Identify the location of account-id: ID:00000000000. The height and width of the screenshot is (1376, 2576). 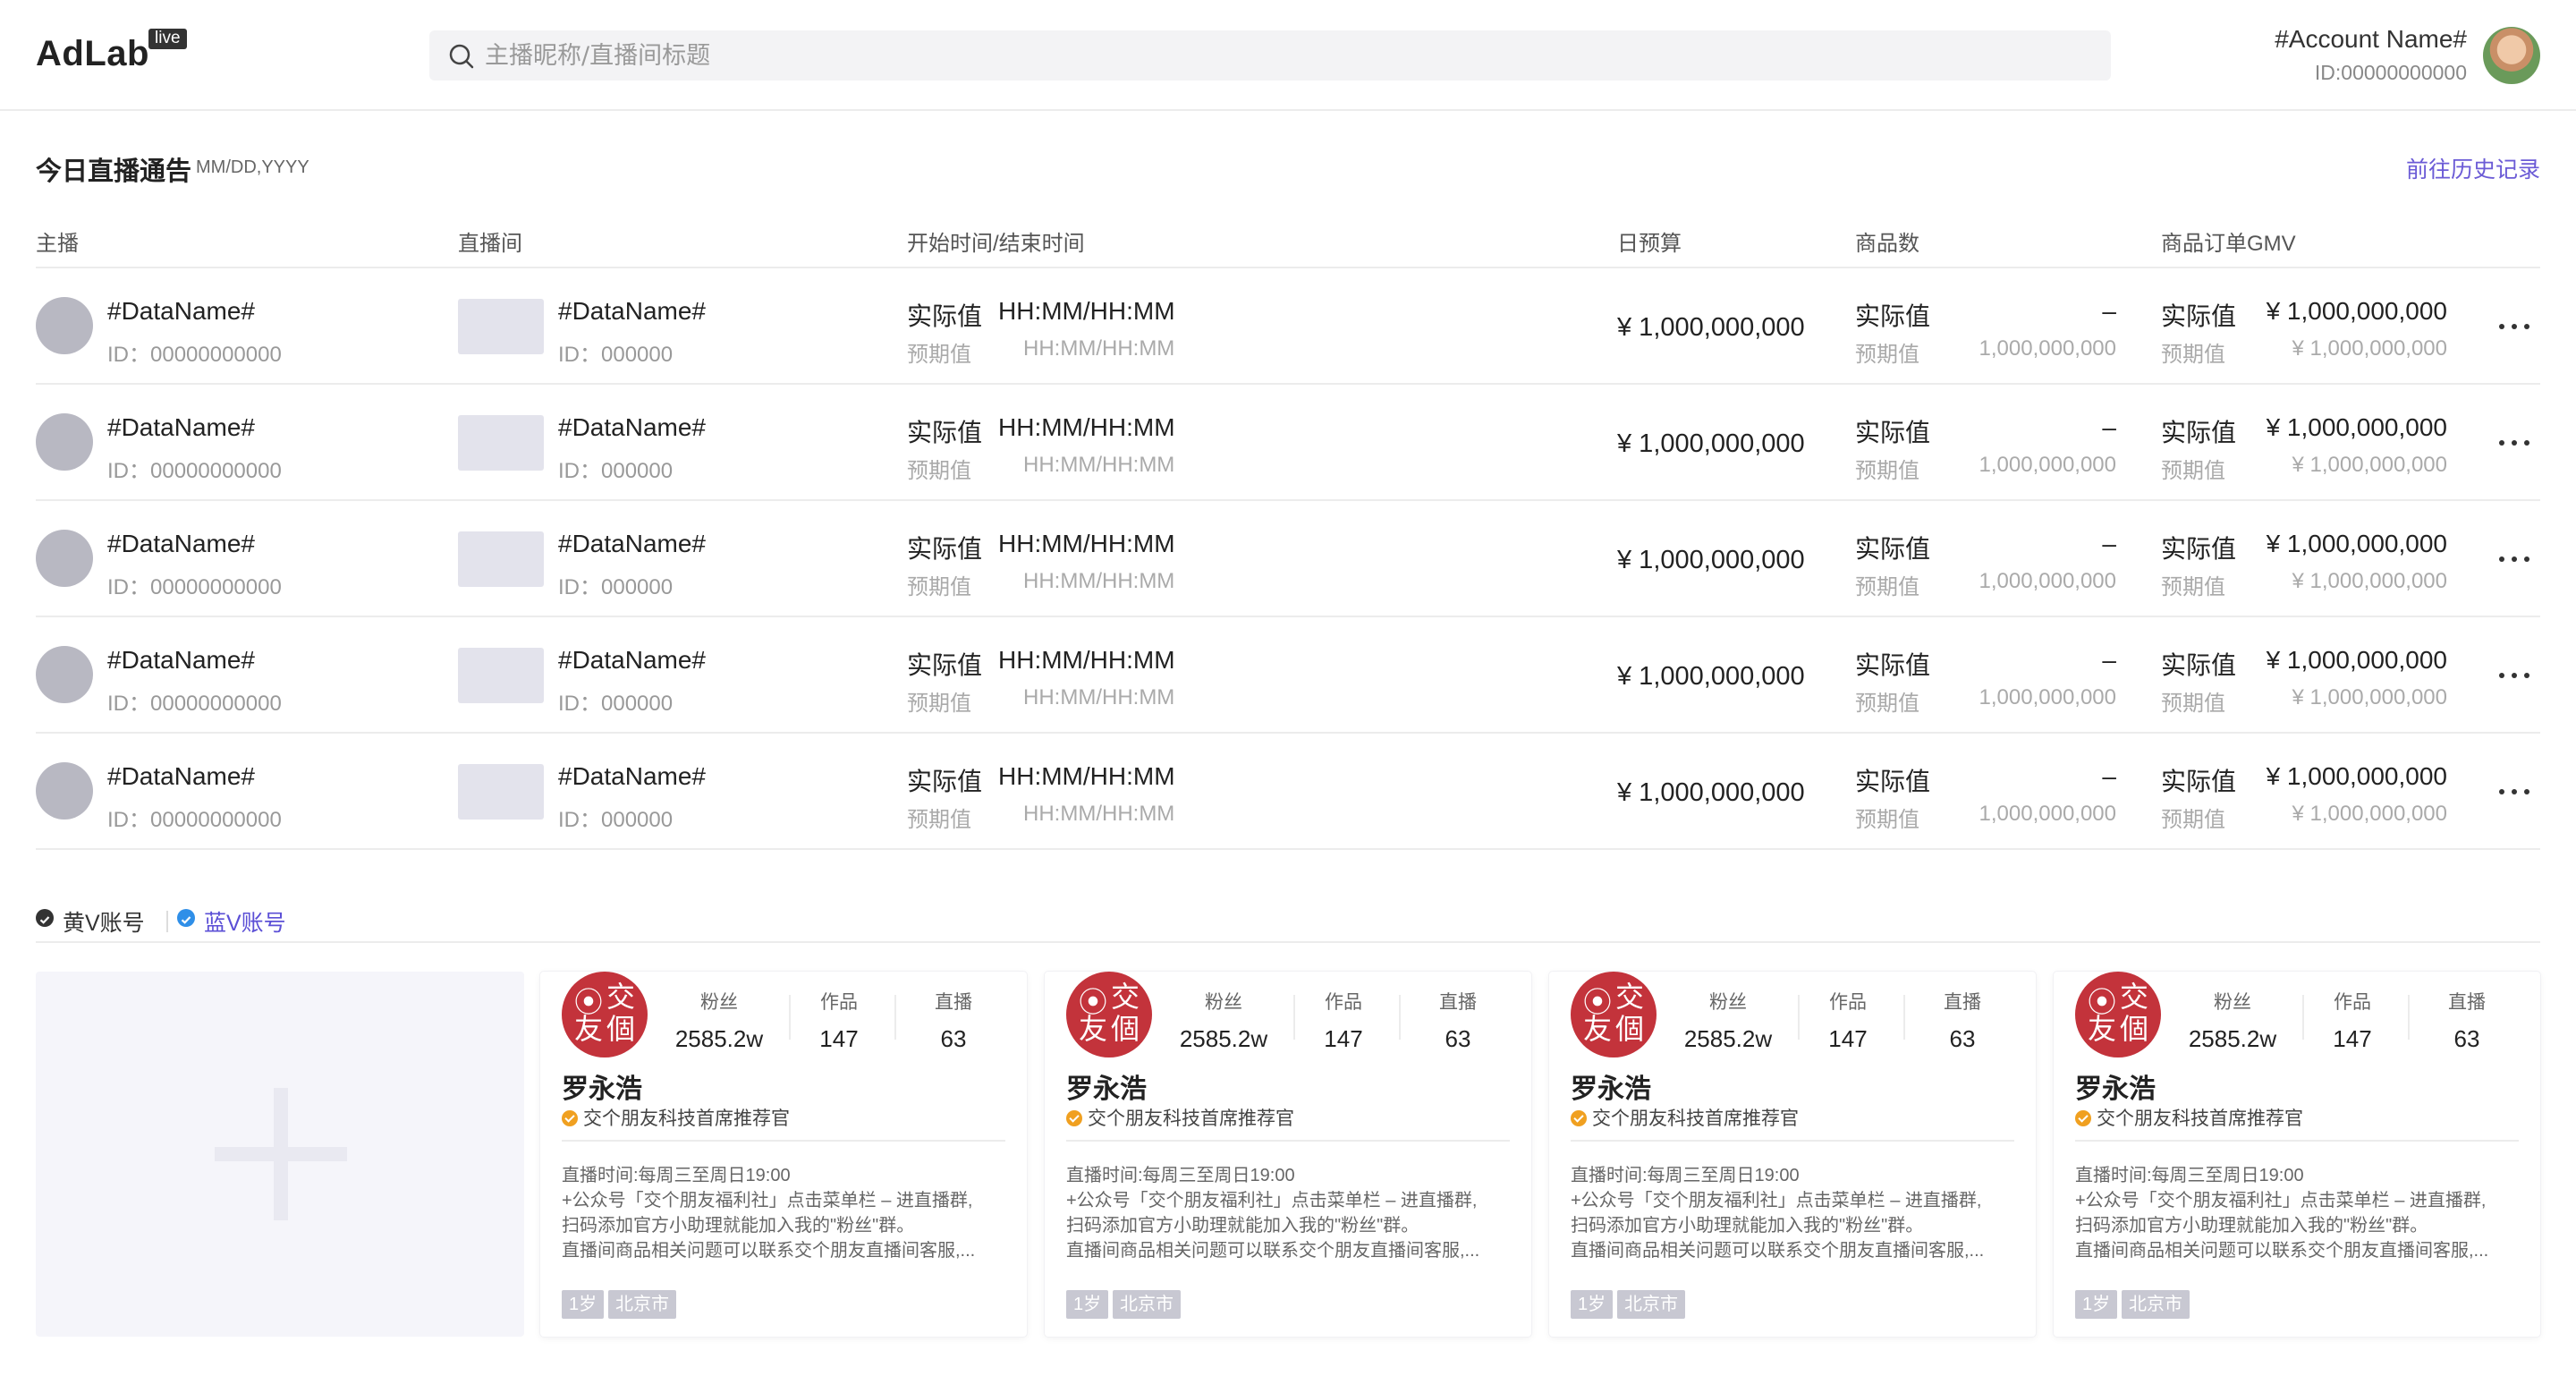
(2390, 73).